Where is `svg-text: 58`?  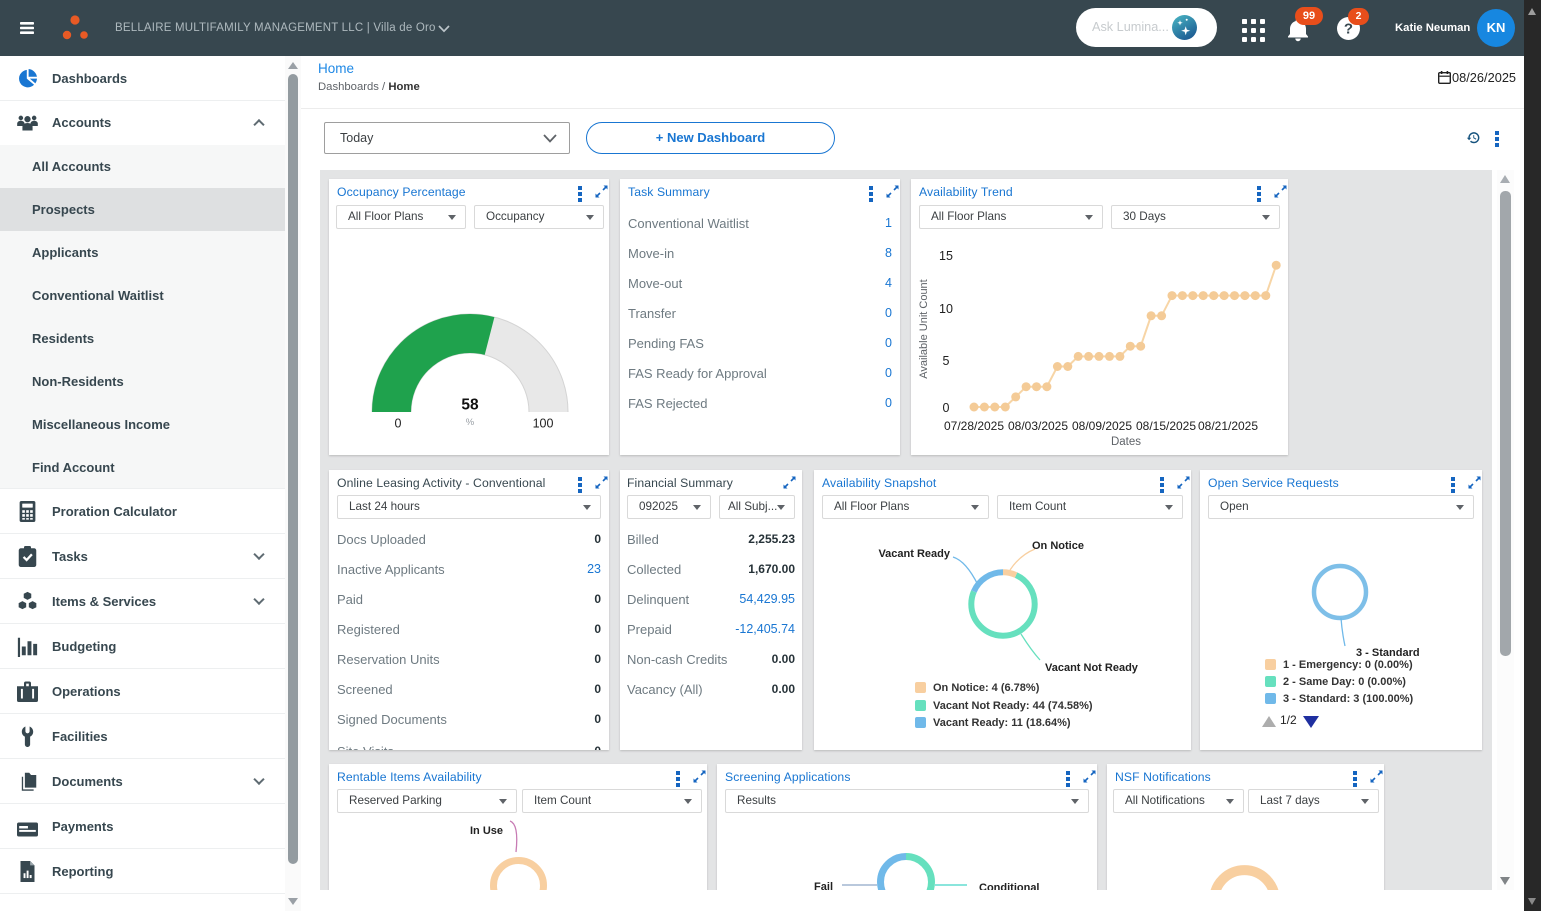 svg-text: 58 is located at coordinates (470, 405).